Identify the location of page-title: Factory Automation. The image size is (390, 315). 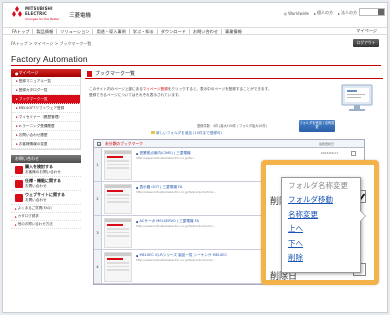
(49, 59).